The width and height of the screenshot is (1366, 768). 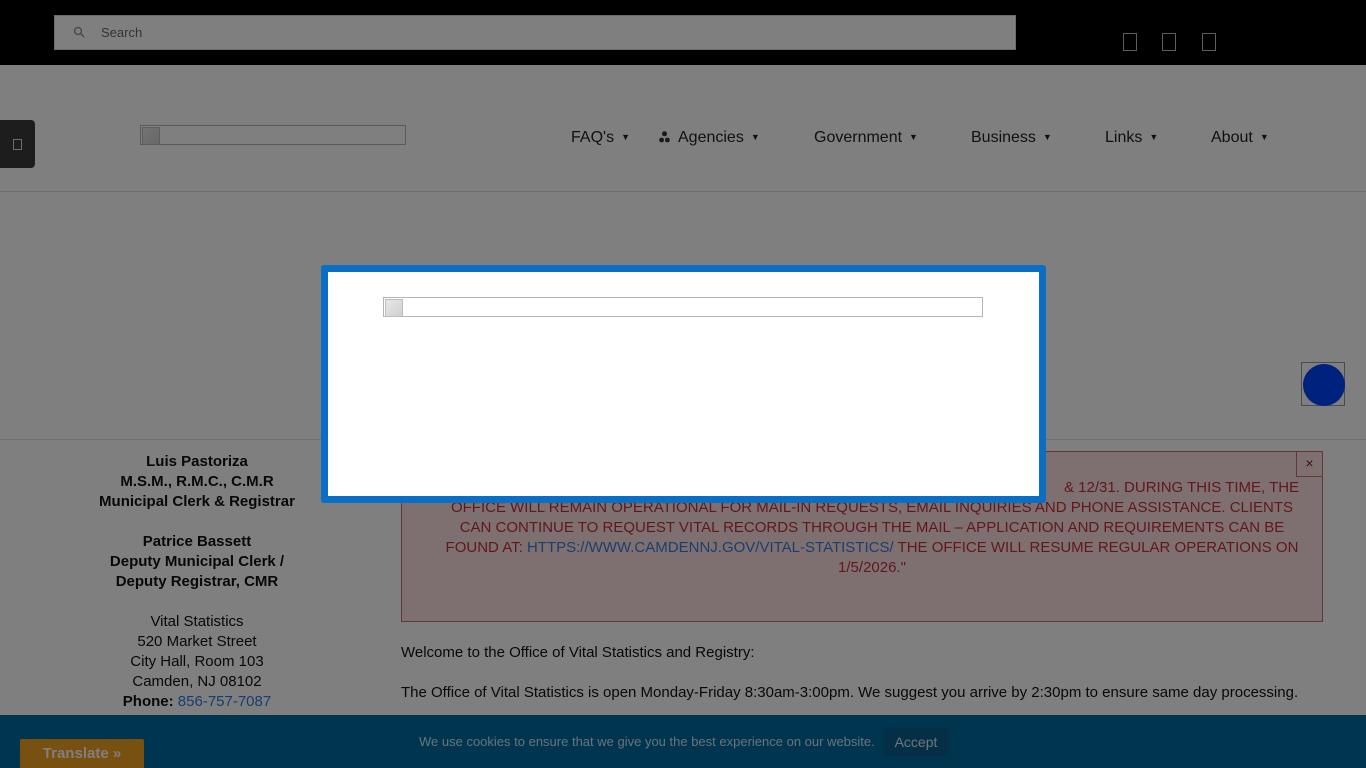 I want to click on modal-image, so click(x=683, y=307).